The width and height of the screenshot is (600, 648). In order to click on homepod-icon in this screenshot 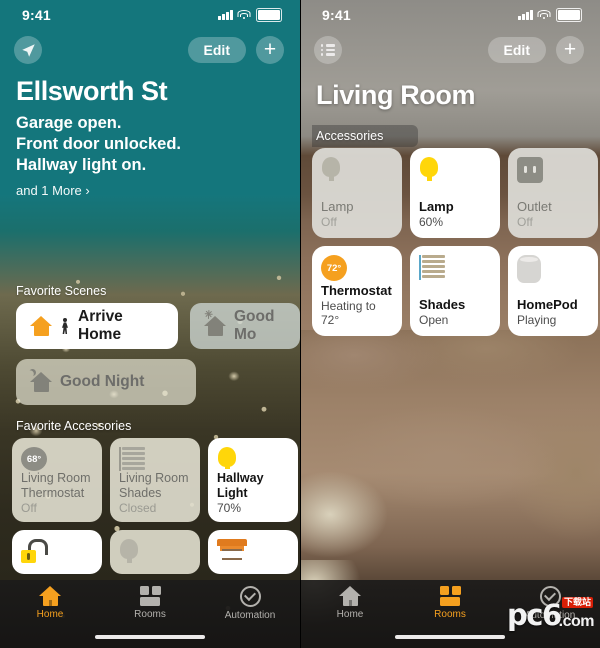, I will do `click(529, 269)`.